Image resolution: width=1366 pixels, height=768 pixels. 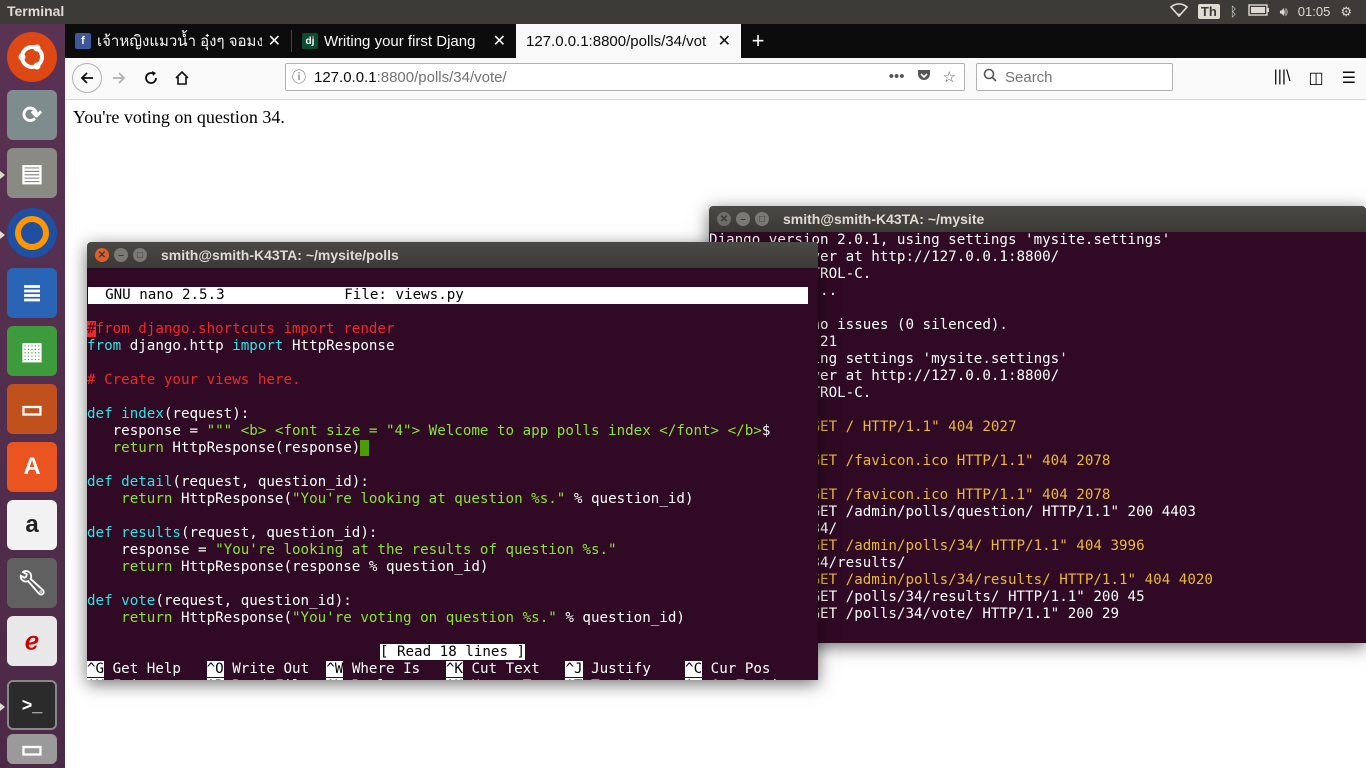 I want to click on forward-button, so click(x=119, y=78).